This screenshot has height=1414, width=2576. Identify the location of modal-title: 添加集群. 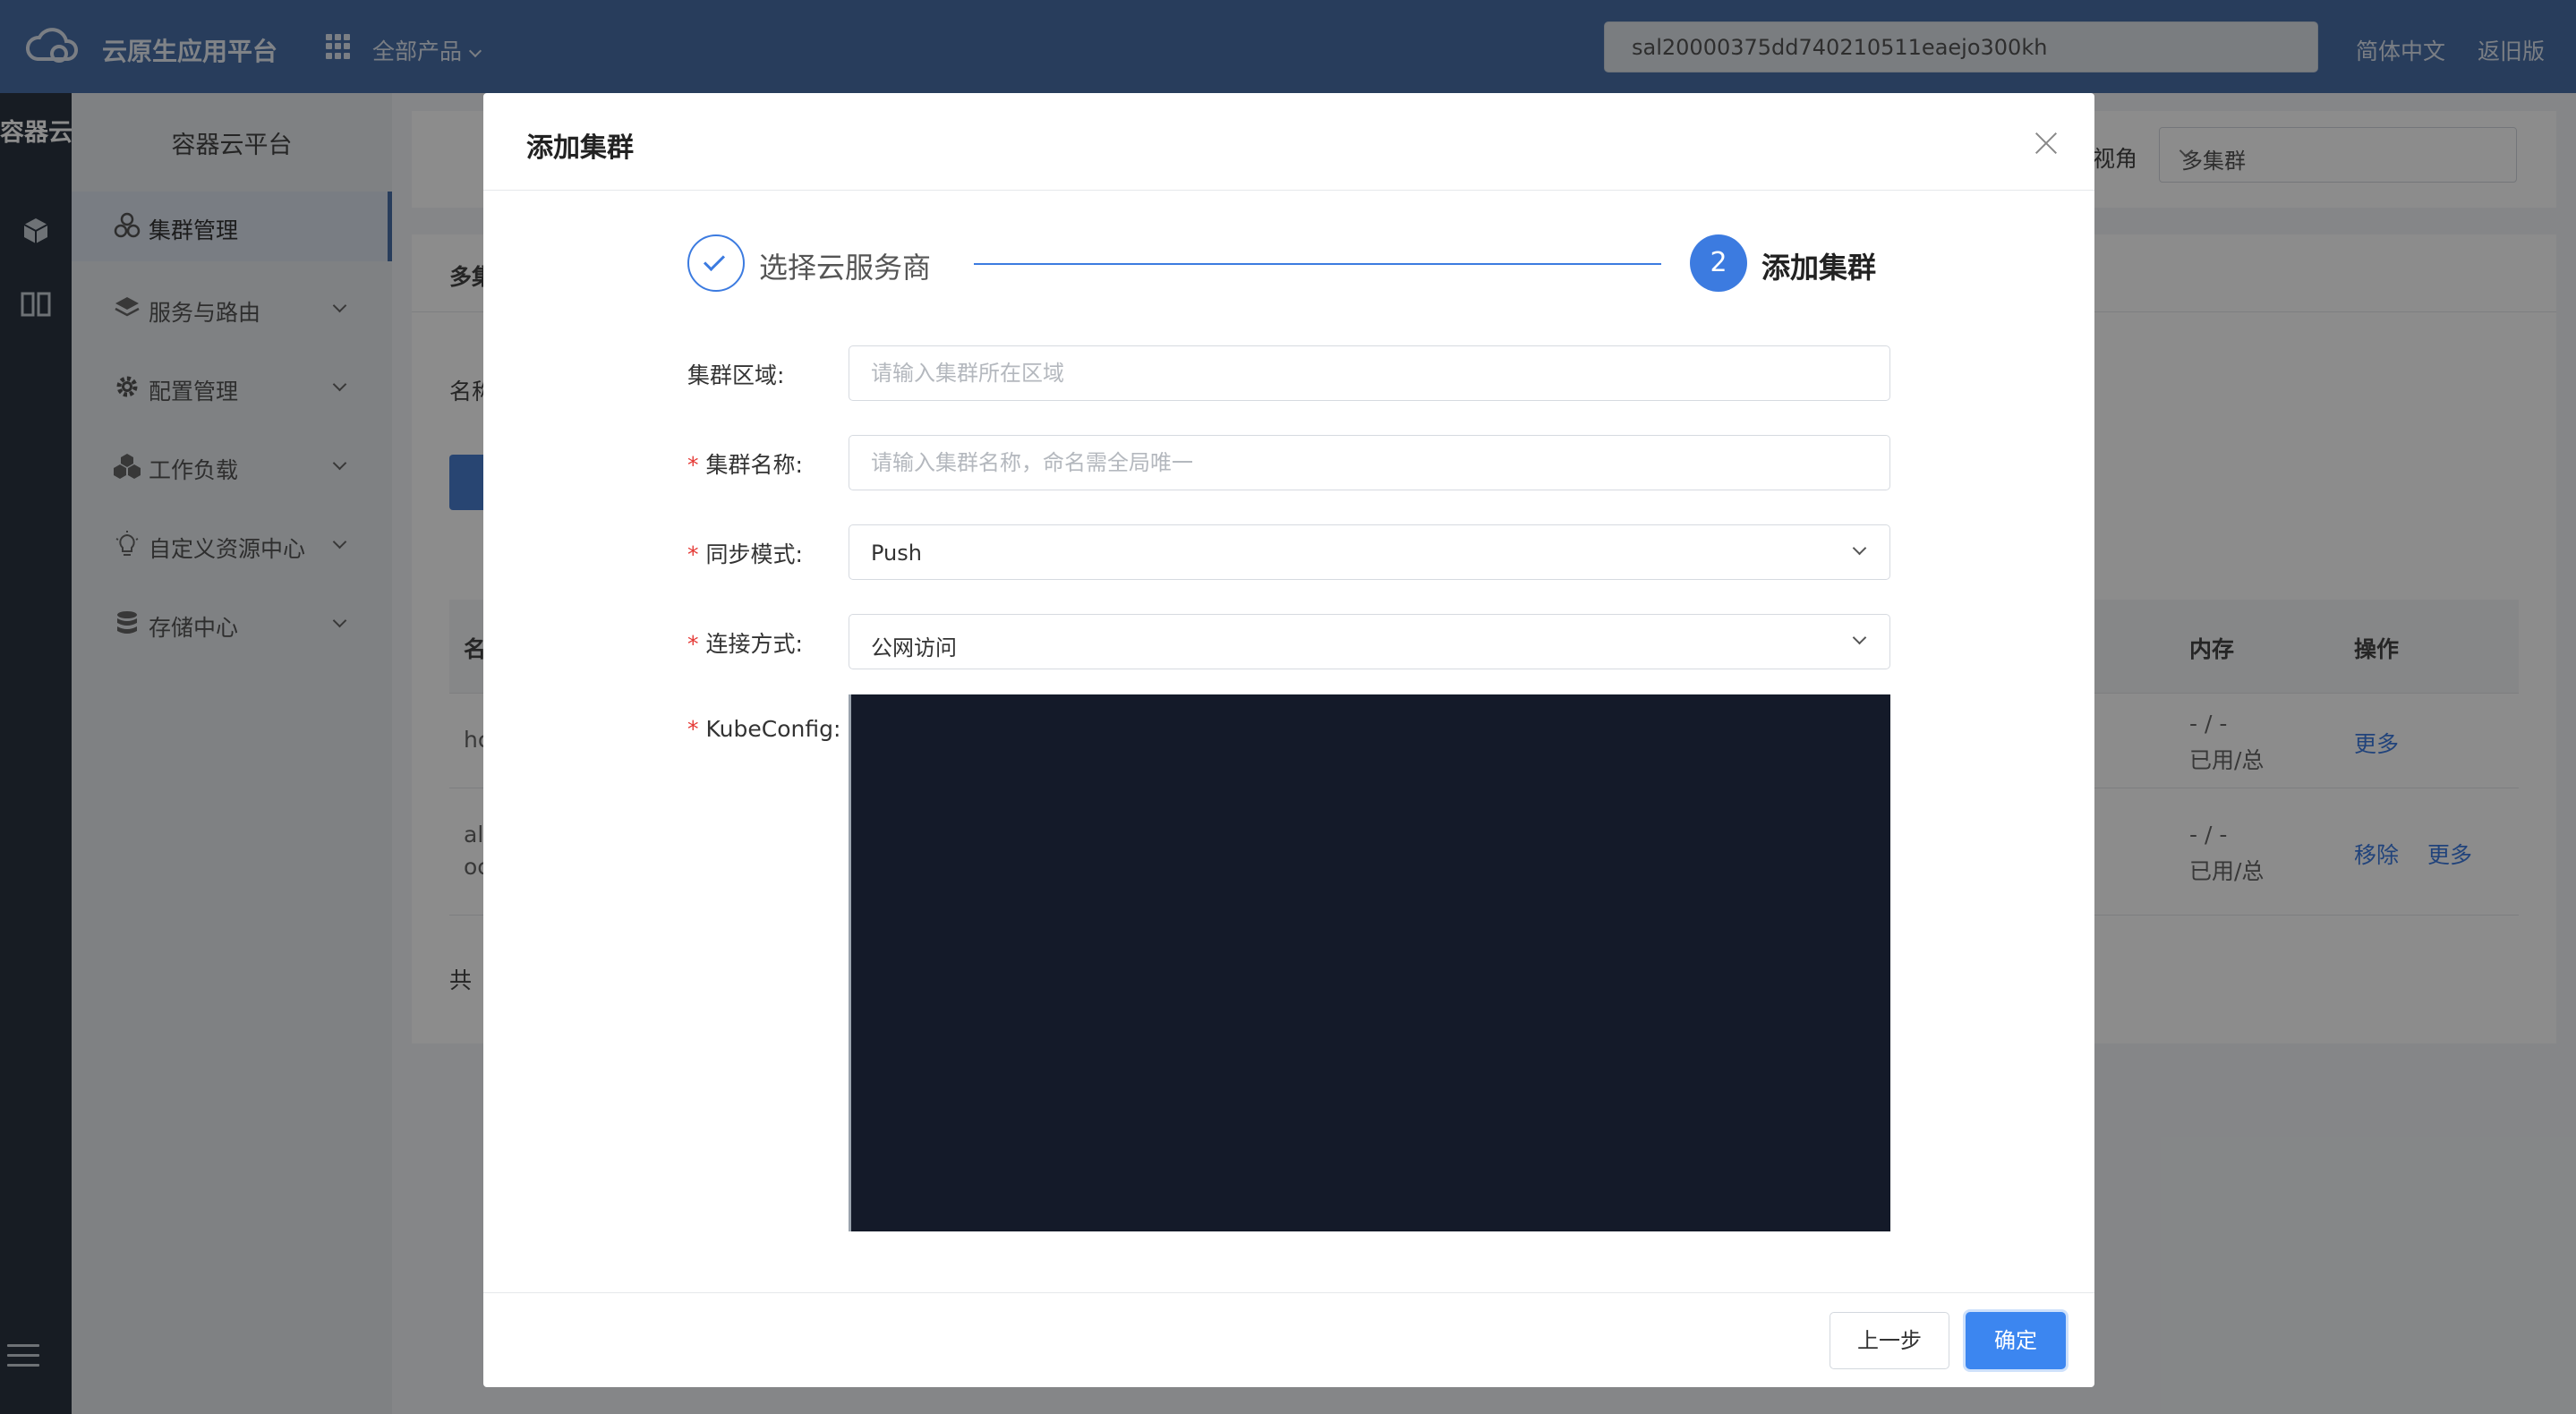
(580, 148).